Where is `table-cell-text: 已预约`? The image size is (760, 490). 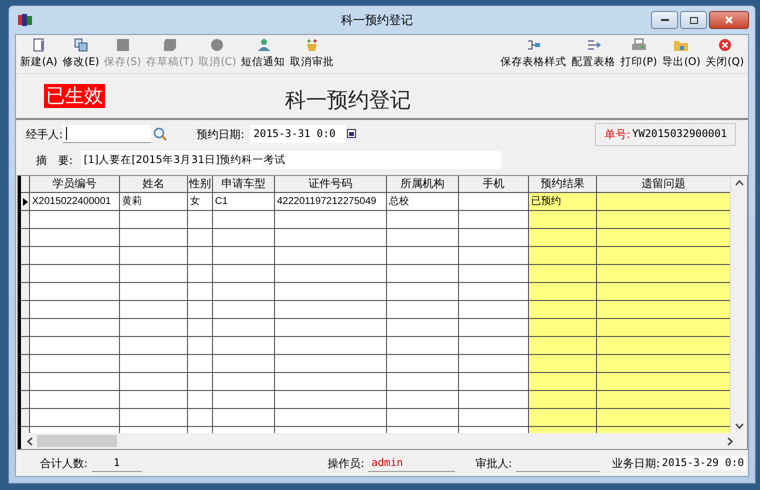 table-cell-text: 已预约 is located at coordinates (546, 202).